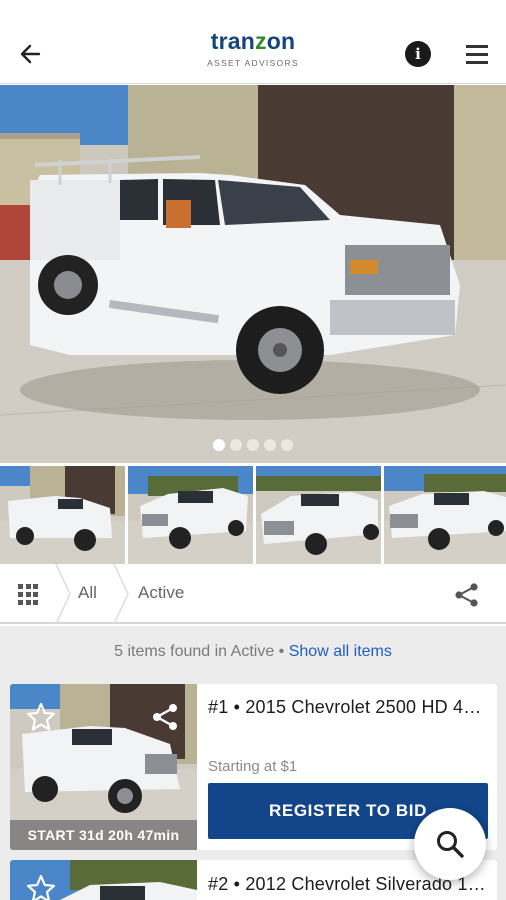  I want to click on info-icon: i, so click(418, 54).